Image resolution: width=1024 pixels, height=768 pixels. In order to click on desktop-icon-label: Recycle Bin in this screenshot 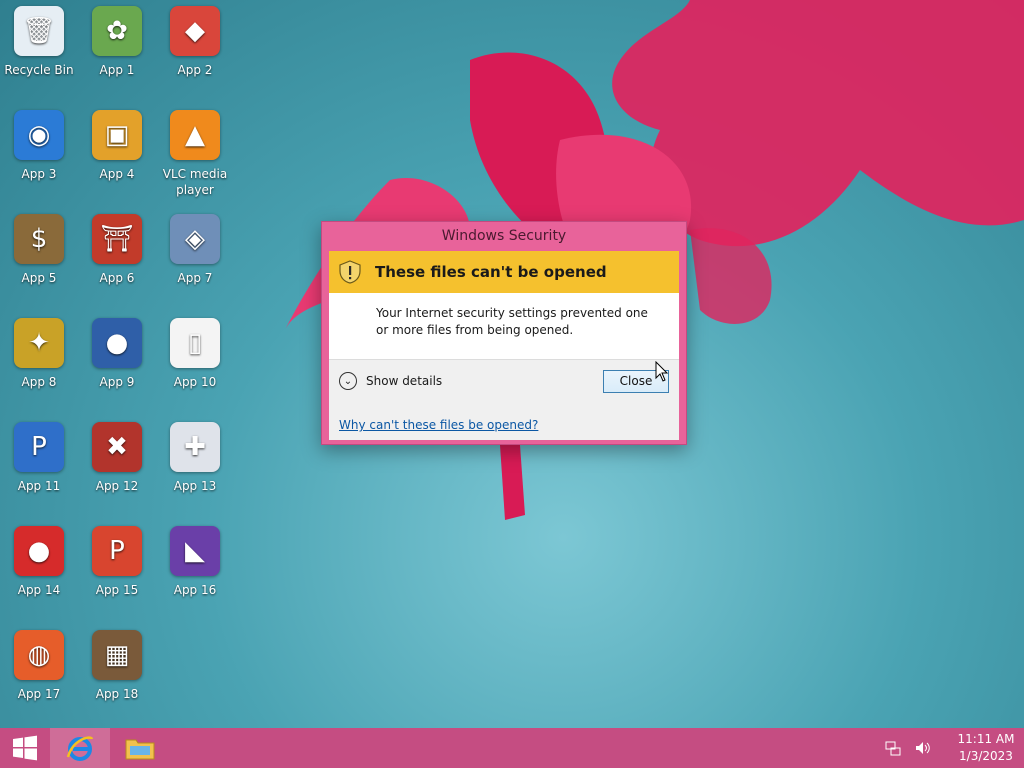, I will do `click(39, 70)`.